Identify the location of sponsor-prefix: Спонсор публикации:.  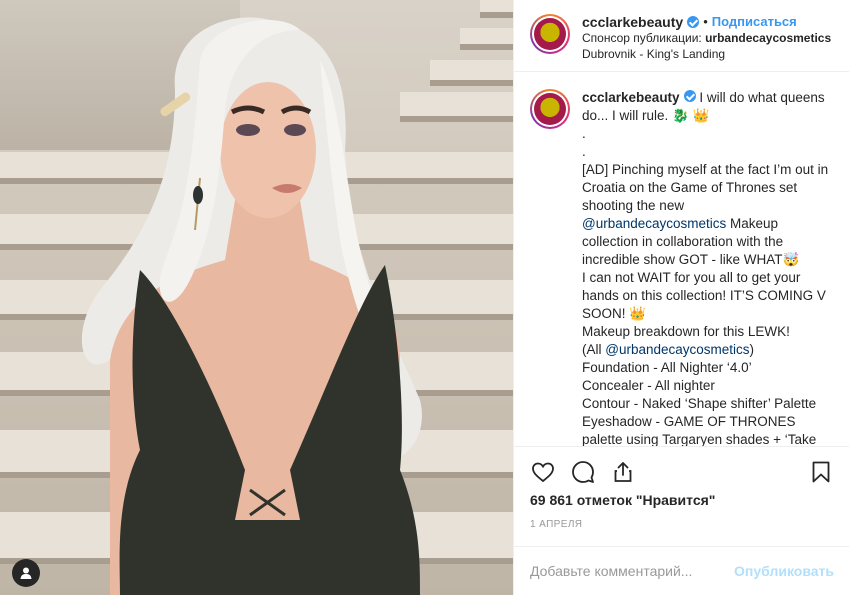
(644, 38).